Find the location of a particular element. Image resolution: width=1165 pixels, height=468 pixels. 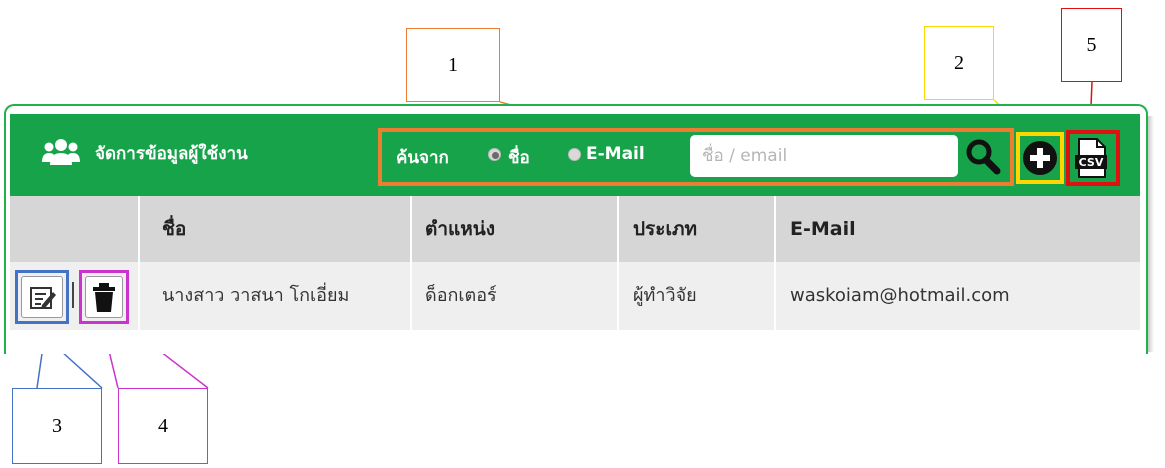

page-title: จัดการข้อมูลผู้ใช้งาน is located at coordinates (171, 154).